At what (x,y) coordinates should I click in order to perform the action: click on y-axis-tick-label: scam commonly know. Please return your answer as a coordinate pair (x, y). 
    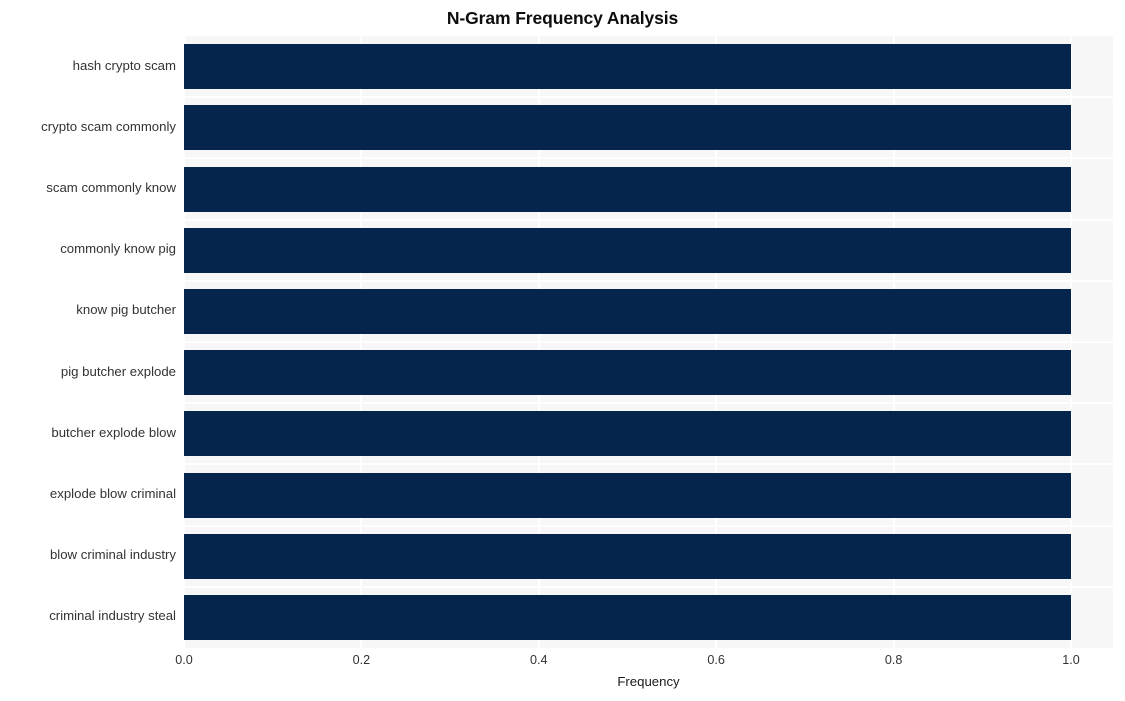
    Looking at the image, I should click on (111, 187).